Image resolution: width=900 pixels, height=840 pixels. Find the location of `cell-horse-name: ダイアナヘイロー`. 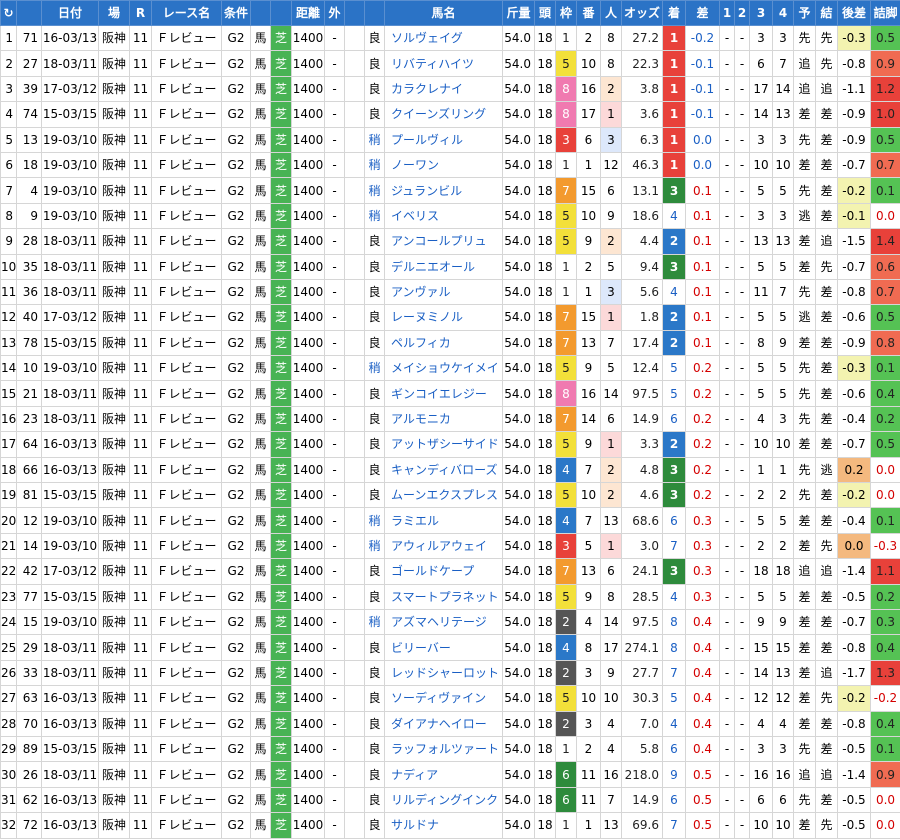

cell-horse-name: ダイアナヘイロー is located at coordinates (443, 723).